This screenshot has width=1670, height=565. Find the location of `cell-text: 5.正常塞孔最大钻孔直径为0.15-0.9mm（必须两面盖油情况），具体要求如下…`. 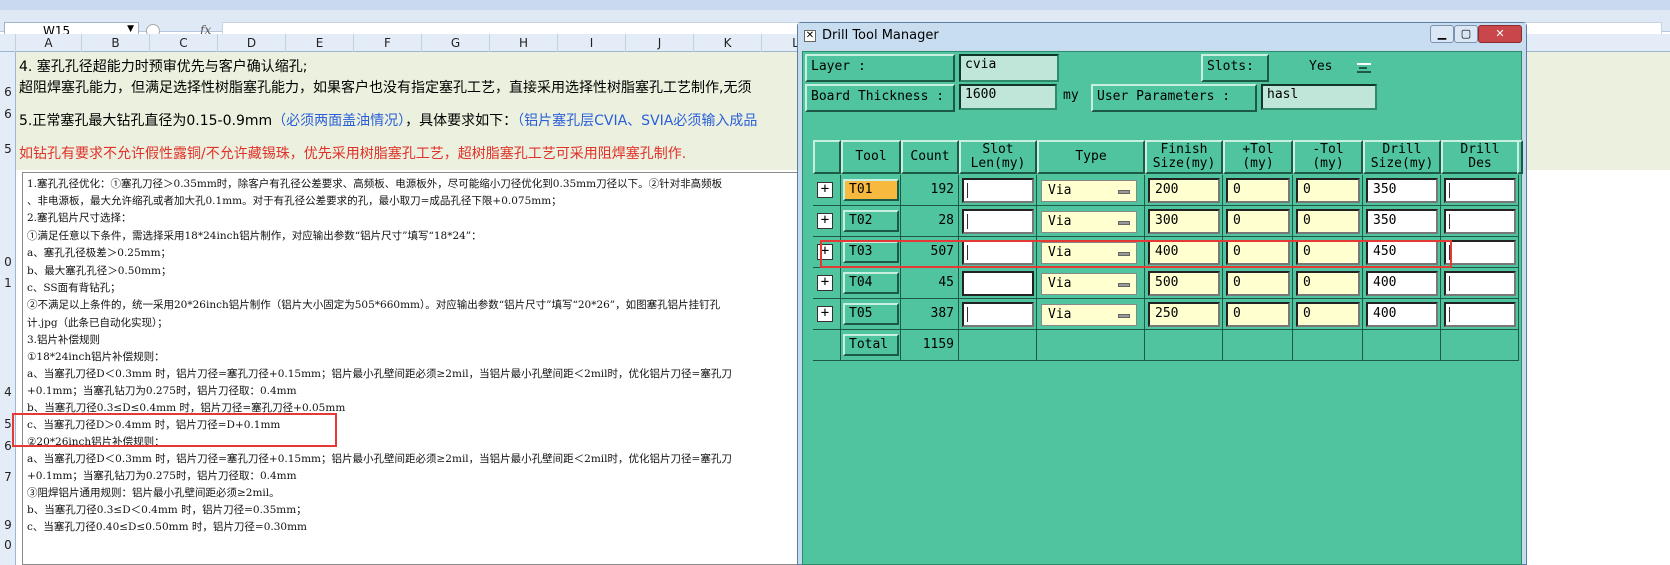

cell-text: 5.正常塞孔最大钻孔直径为0.15-0.9mm（必须两面盖油情况），具体要求如下… is located at coordinates (388, 120).